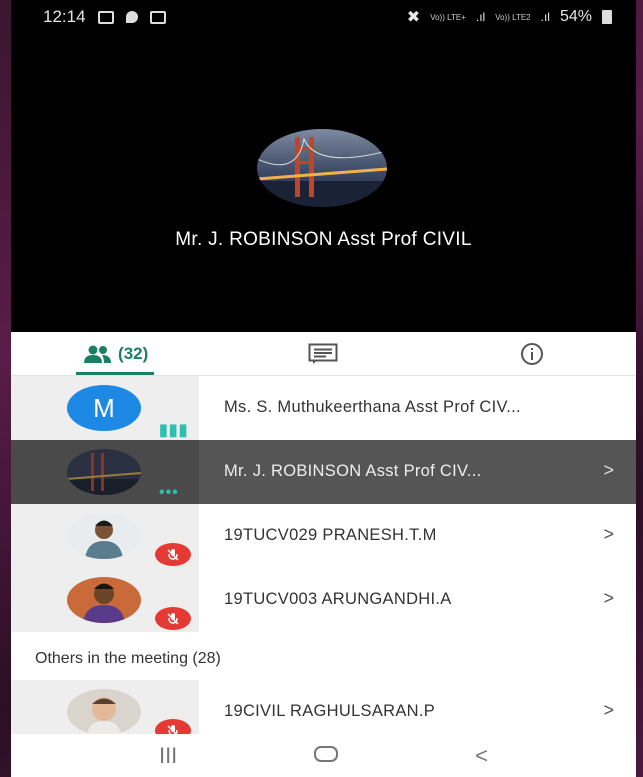 This screenshot has height=777, width=643. What do you see at coordinates (168, 756) in the screenshot?
I see `recents-button: III` at bounding box center [168, 756].